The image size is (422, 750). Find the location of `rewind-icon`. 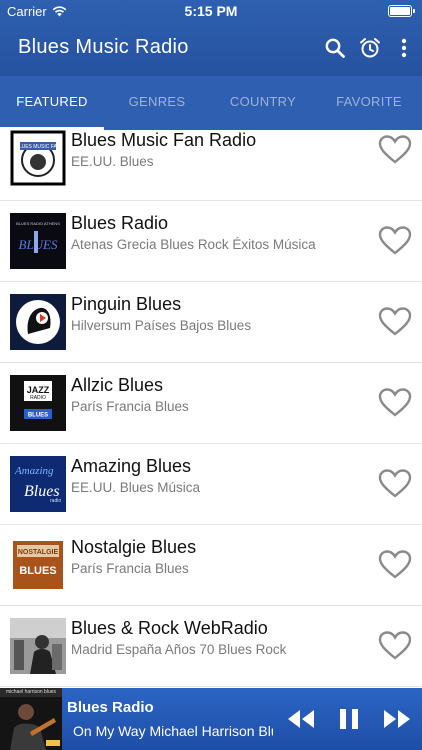

rewind-icon is located at coordinates (301, 719).